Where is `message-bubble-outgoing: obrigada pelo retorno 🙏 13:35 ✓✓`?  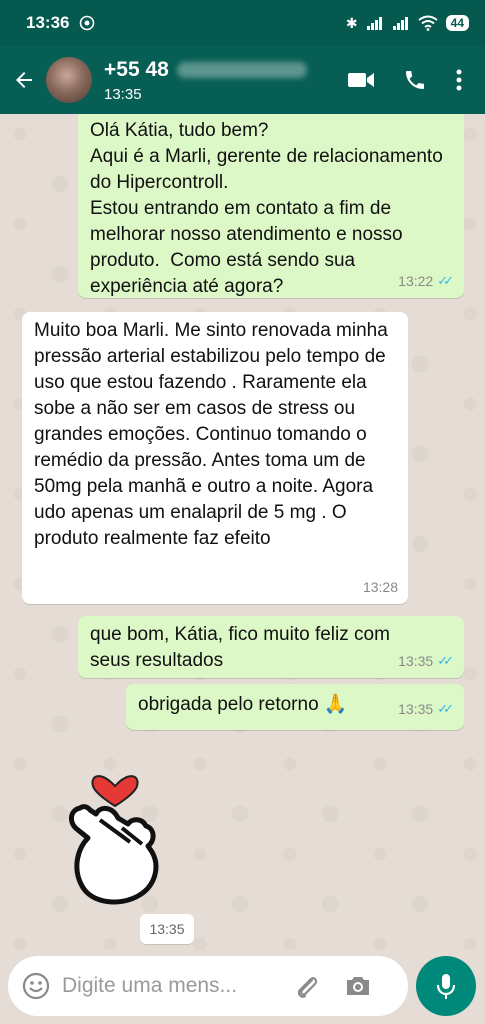
message-bubble-outgoing: obrigada pelo retorno 🙏 13:35 ✓✓ is located at coordinates (295, 707).